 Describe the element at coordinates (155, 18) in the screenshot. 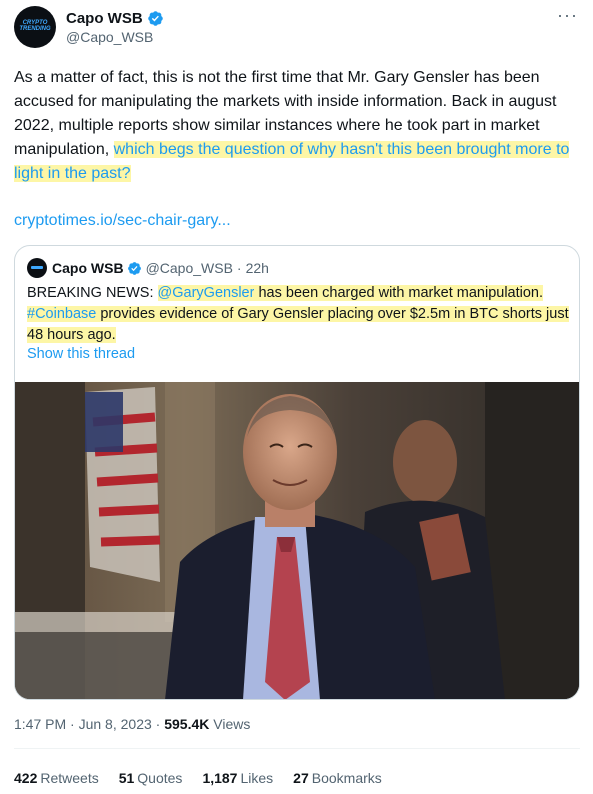

I see `verified-badge-icon` at that location.